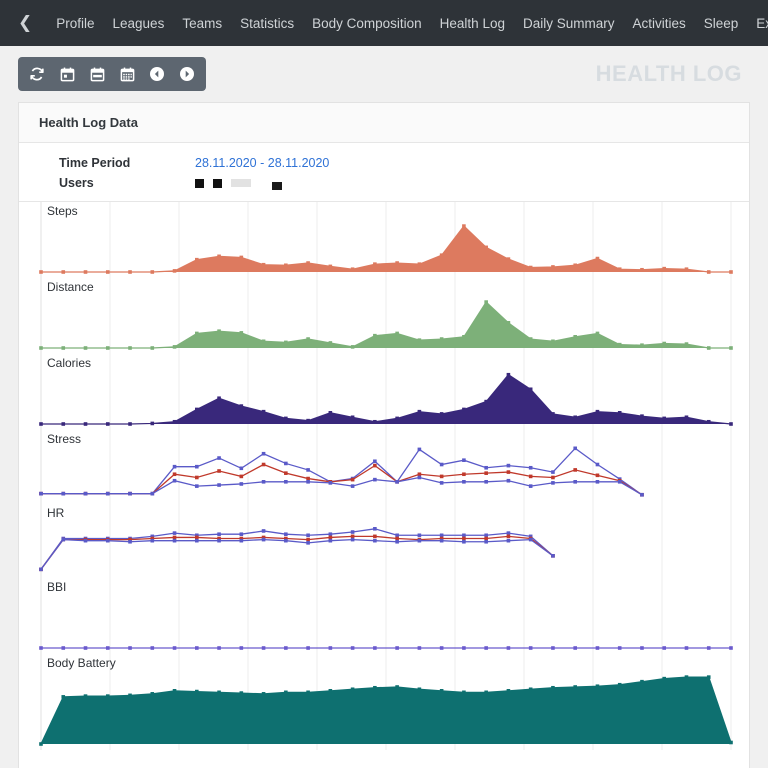 The image size is (768, 768). Describe the element at coordinates (384, 163) in the screenshot. I see `time-period-row: Time Period 28.11.2020 - 28.11.2020` at that location.